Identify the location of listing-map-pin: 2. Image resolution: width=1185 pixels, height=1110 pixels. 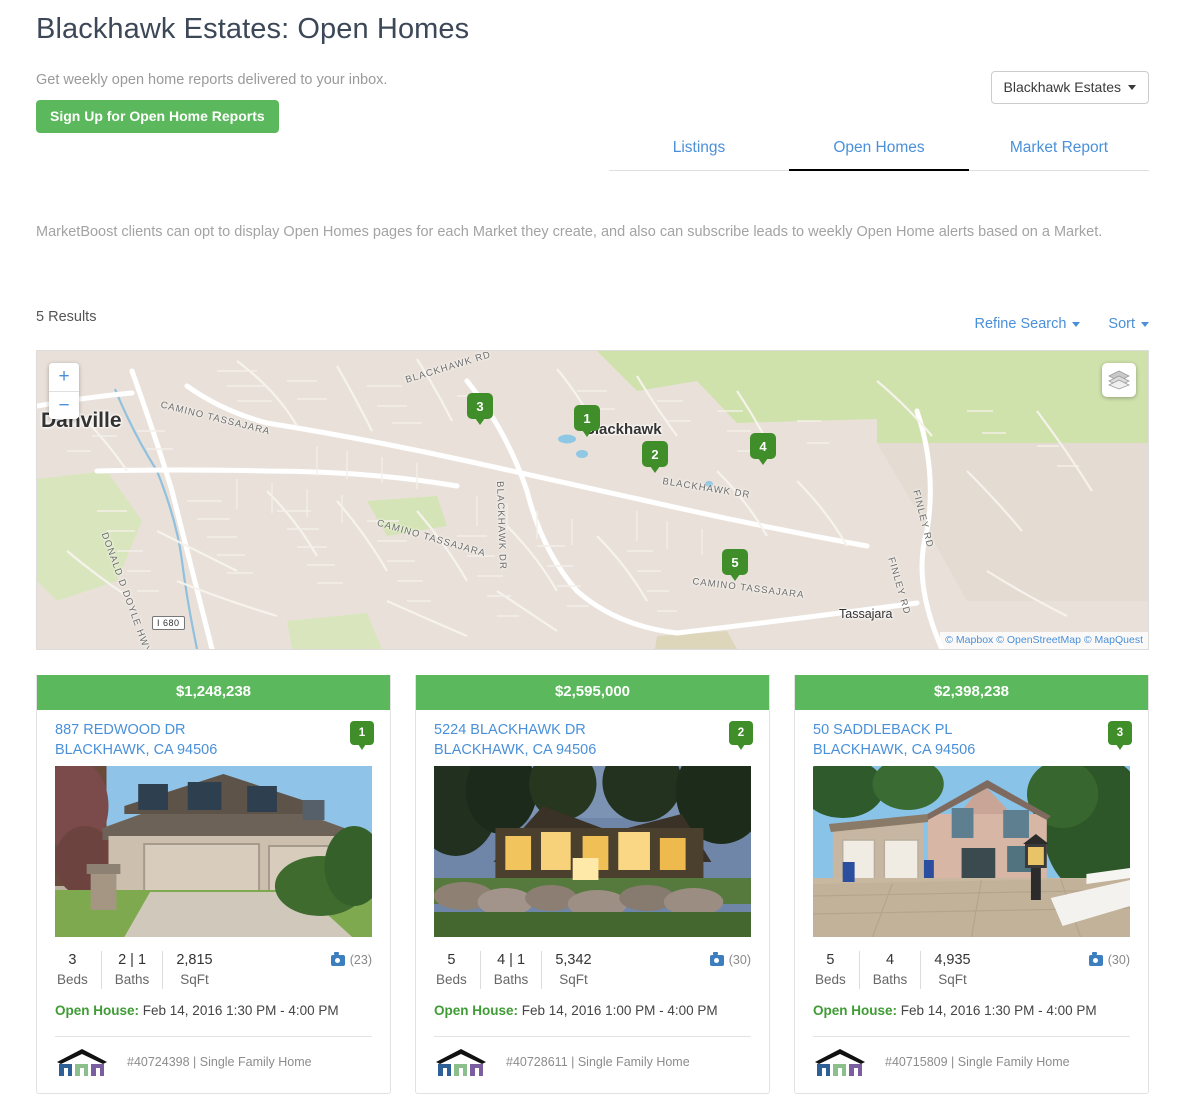
(741, 735).